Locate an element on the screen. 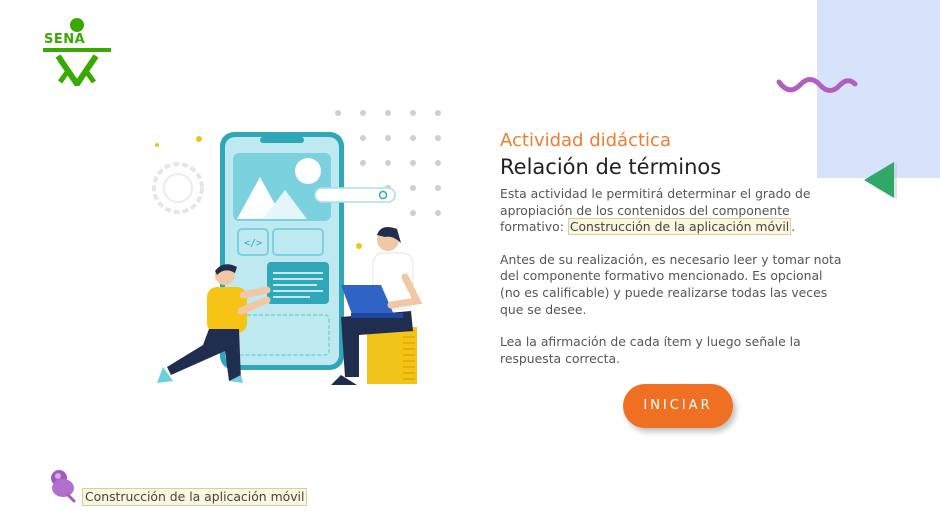 This screenshot has height=528, width=940. thumbtack-icon is located at coordinates (63, 486).